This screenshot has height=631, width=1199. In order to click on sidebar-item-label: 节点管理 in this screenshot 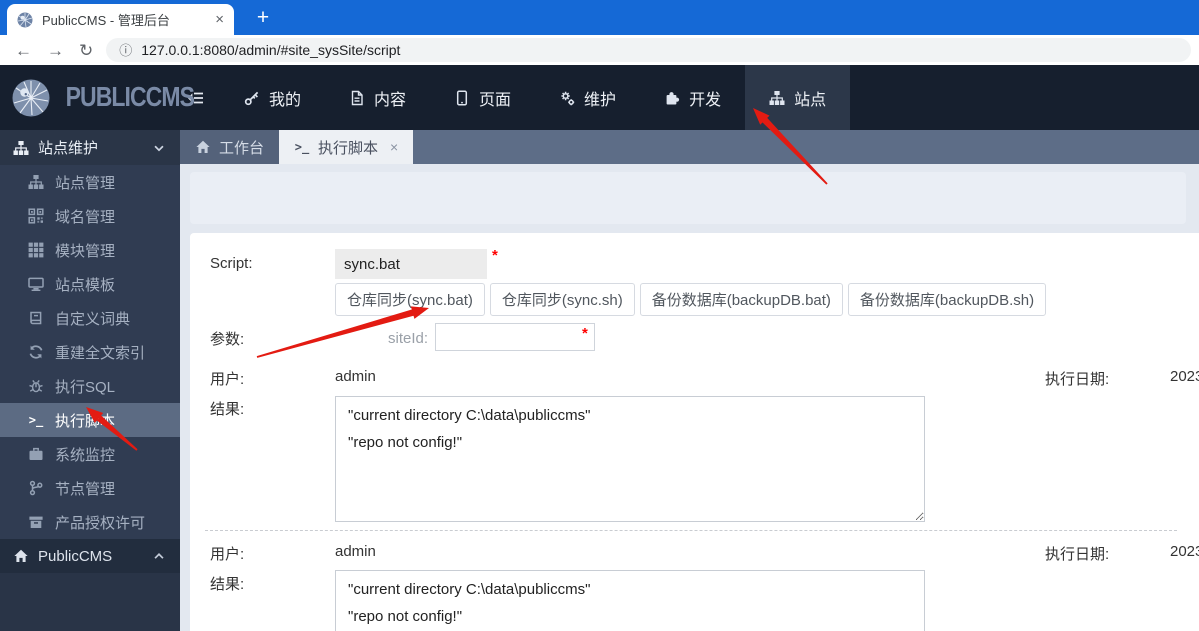, I will do `click(85, 489)`.